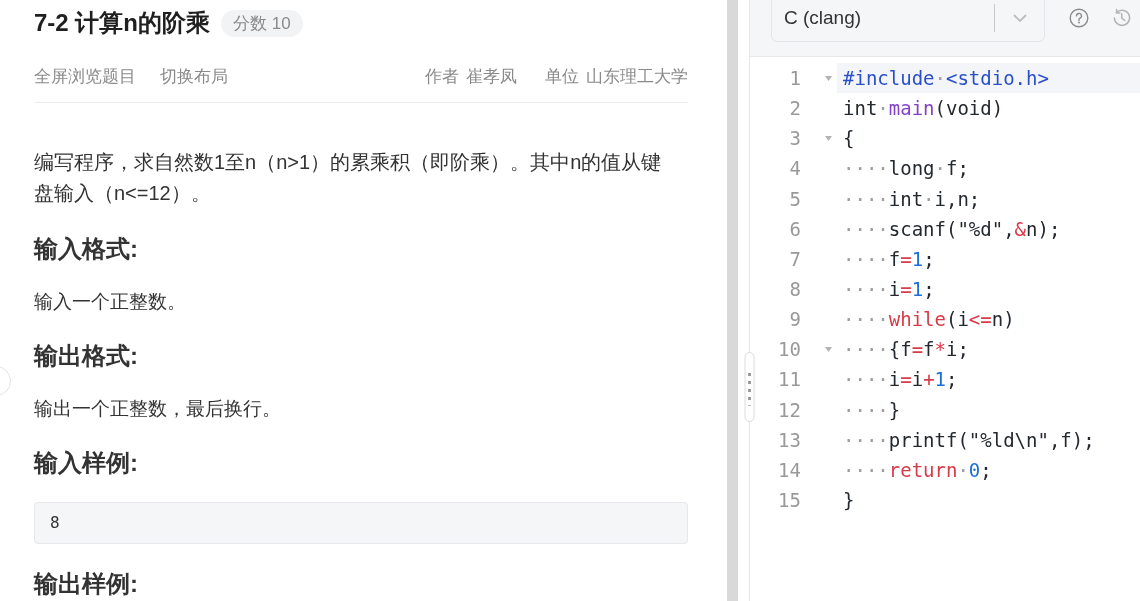 This screenshot has width=1140, height=601. Describe the element at coordinates (1079, 18) in the screenshot. I see `help-icon` at that location.